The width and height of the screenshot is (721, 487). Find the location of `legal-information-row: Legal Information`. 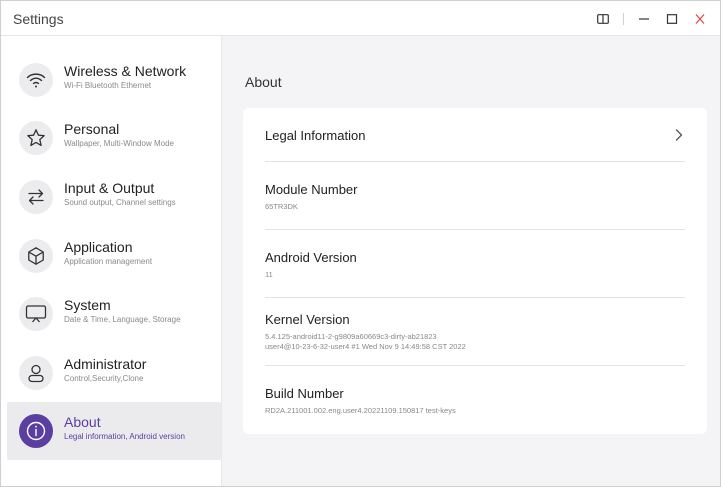

legal-information-row: Legal Information is located at coordinates (475, 135).